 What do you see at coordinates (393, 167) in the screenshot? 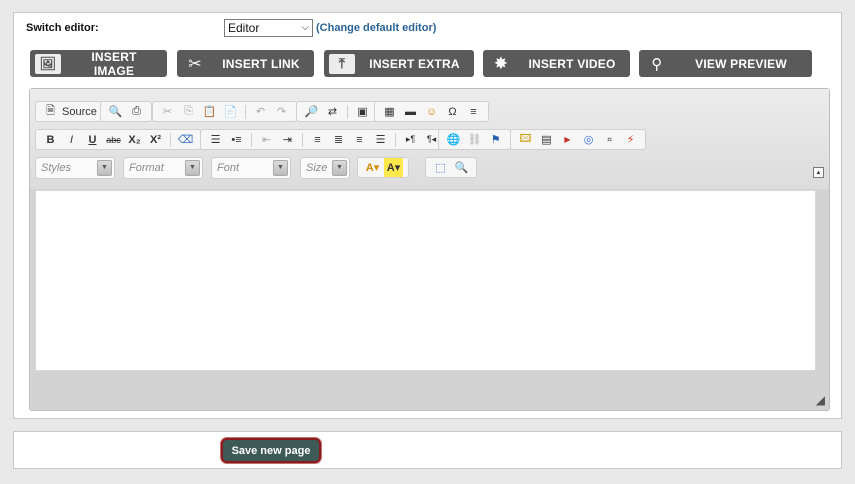
I see `background-color-icon: A▾` at bounding box center [393, 167].